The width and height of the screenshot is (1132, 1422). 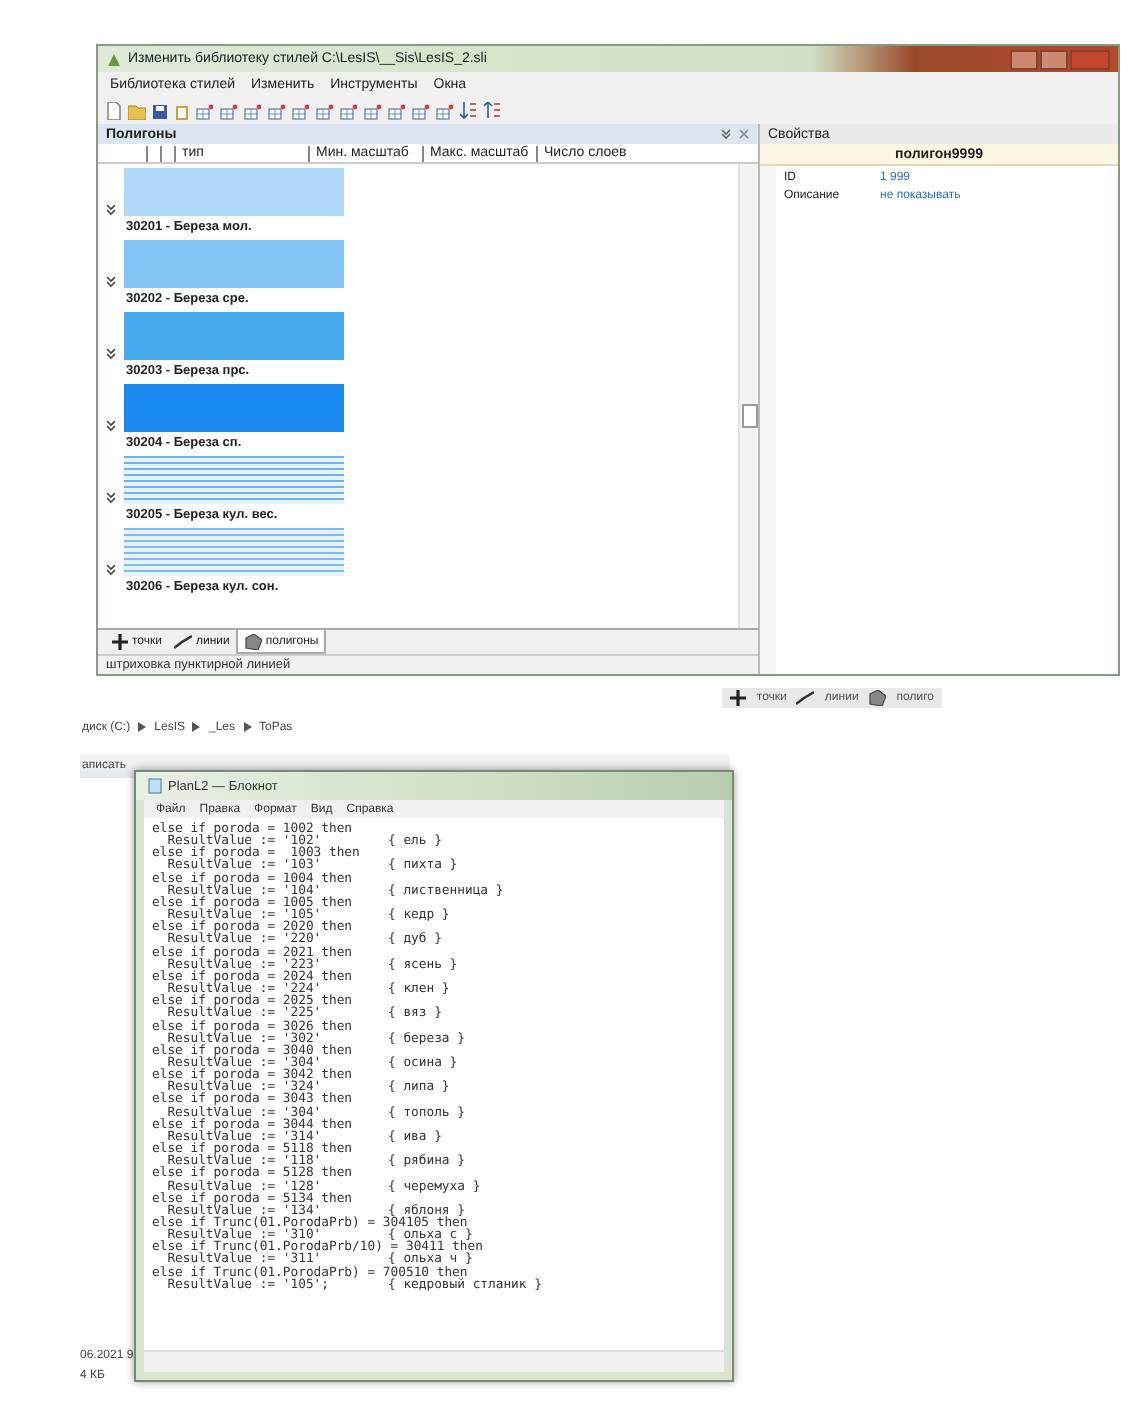 What do you see at coordinates (114, 111) in the screenshot?
I see `new-document-icon` at bounding box center [114, 111].